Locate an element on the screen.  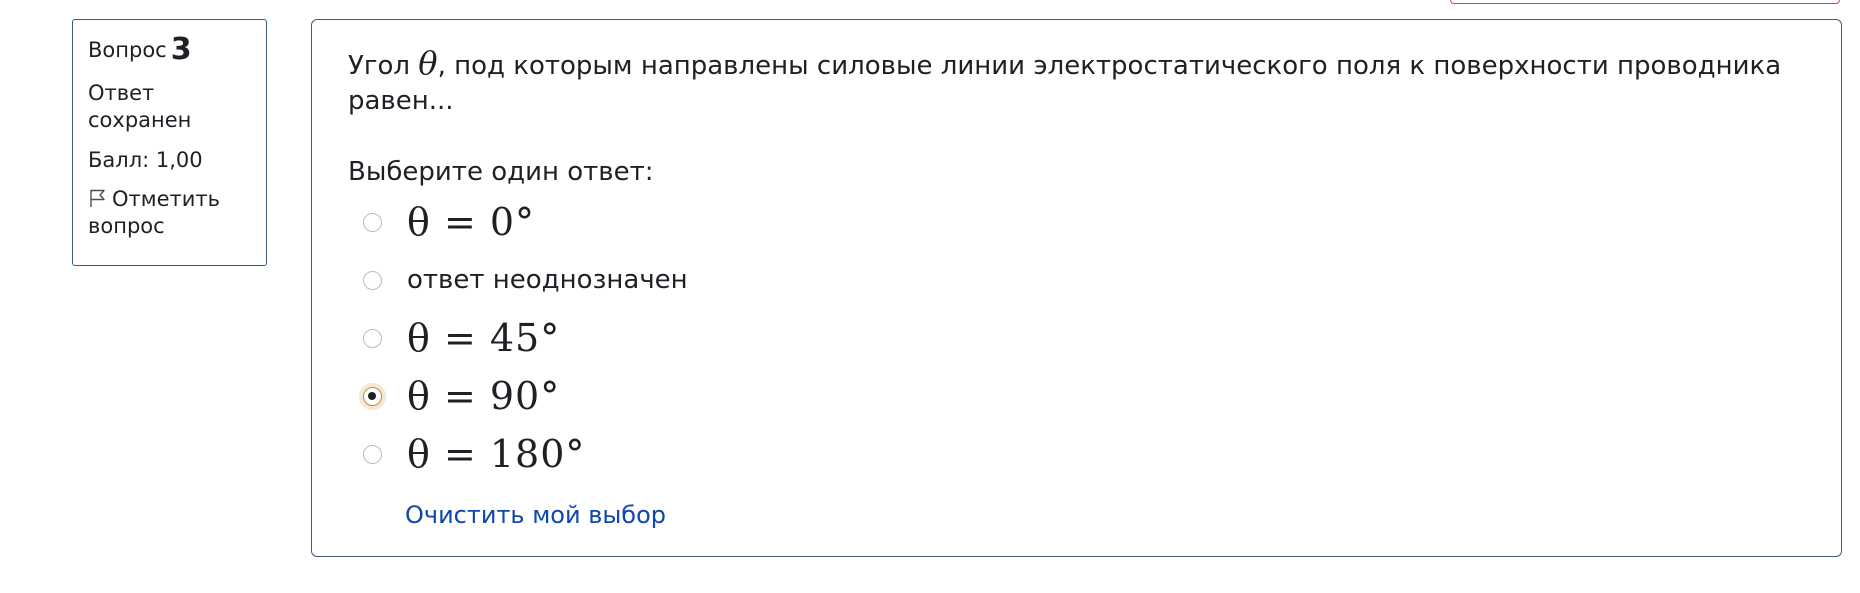
answer-label: θ = 45° is located at coordinates (484, 338).